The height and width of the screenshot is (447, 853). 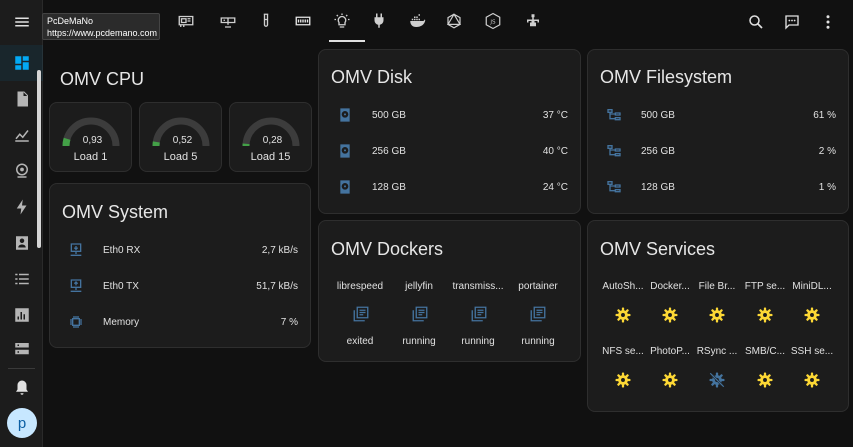 What do you see at coordinates (102, 33) in the screenshot?
I see `tooltip-url: https://www.pcdemano.com` at bounding box center [102, 33].